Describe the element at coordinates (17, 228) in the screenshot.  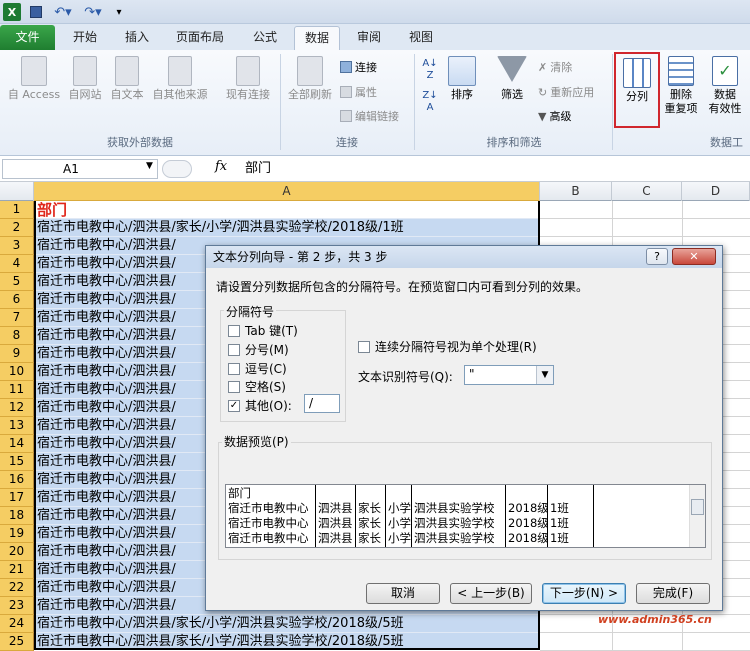
I see `row-header: 2` at that location.